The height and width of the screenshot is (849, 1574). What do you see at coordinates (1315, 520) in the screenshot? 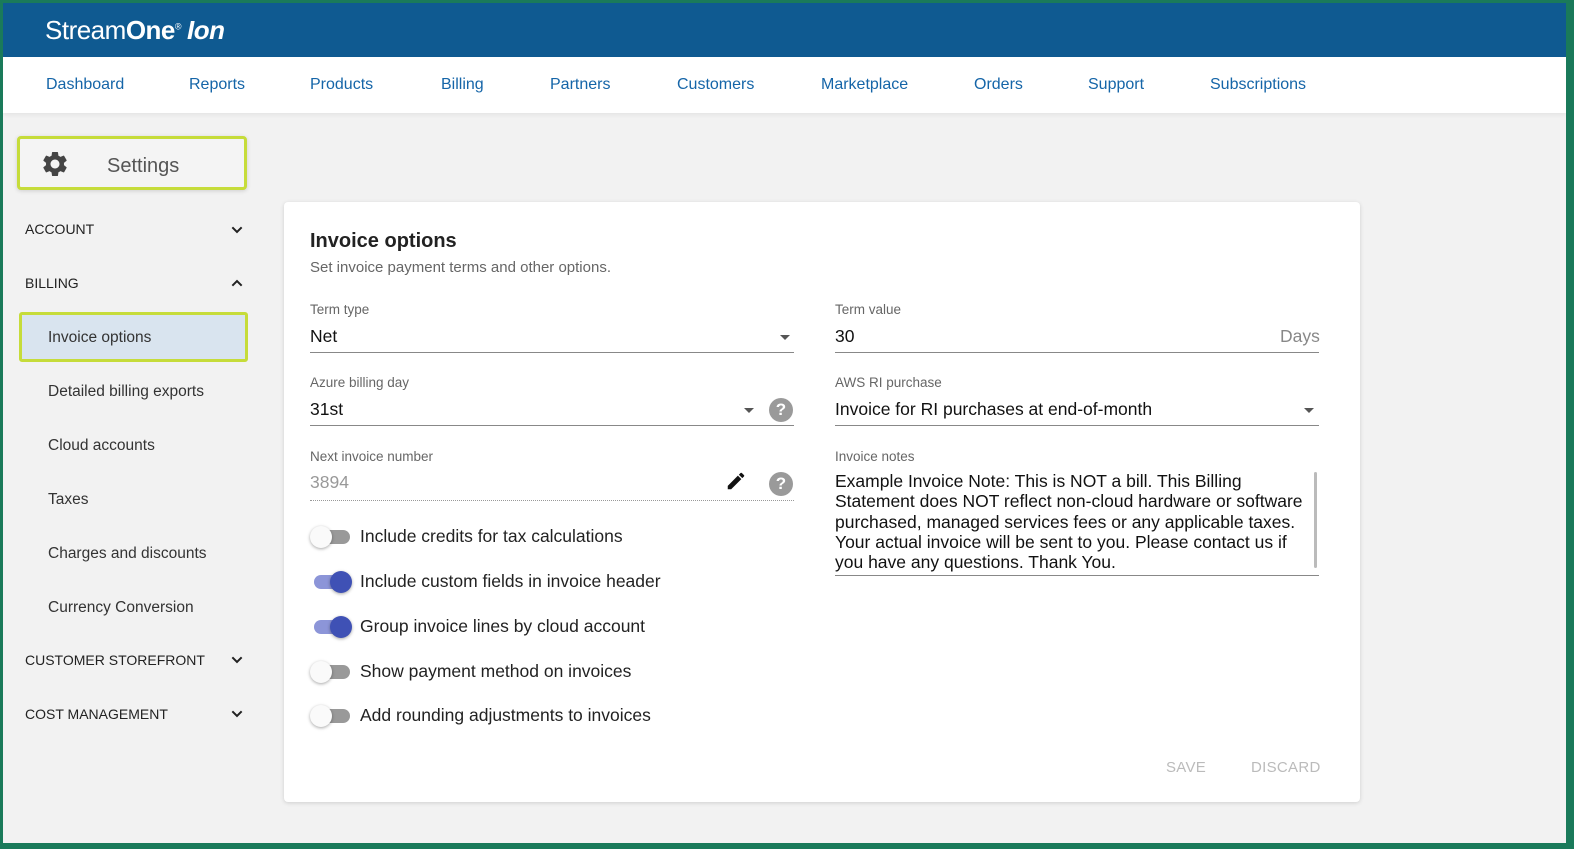
I see `invoice-notes-scrollbar` at bounding box center [1315, 520].